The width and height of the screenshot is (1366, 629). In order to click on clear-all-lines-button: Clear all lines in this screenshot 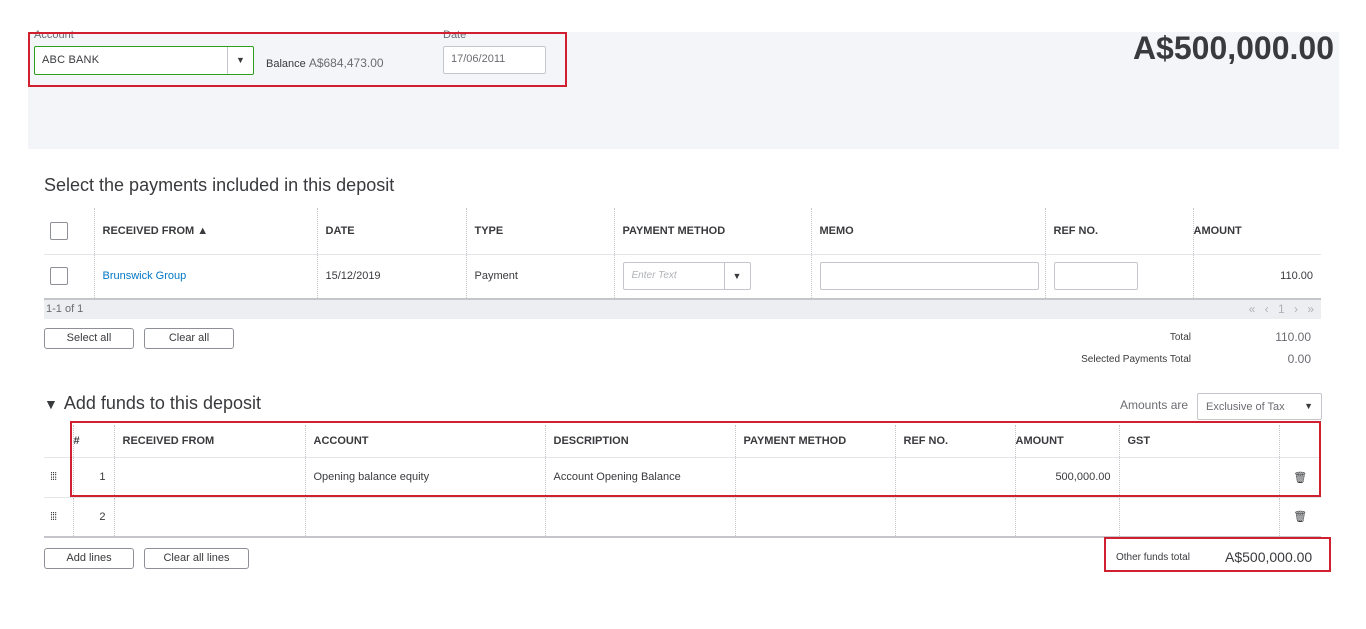, I will do `click(196, 558)`.